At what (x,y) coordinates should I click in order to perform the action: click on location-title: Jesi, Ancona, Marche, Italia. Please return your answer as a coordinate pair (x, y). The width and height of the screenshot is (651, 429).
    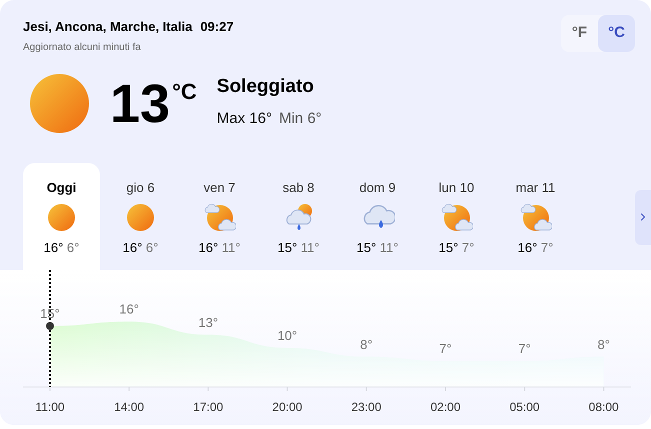
    Looking at the image, I should click on (107, 27).